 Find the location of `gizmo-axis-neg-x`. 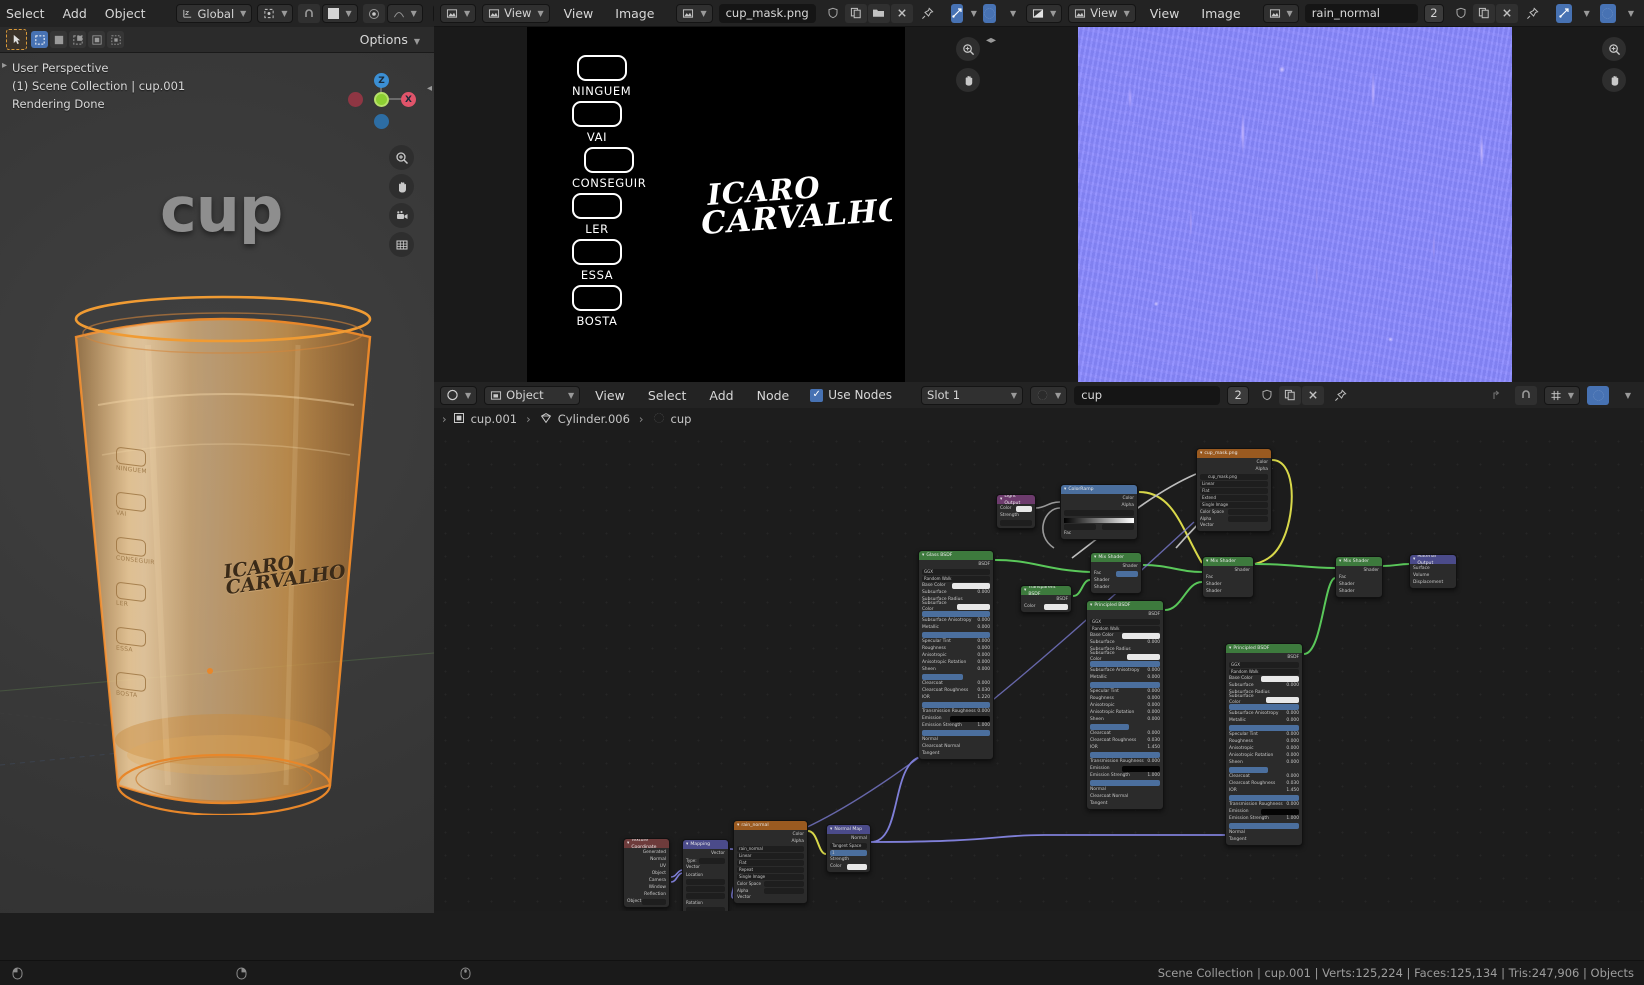

gizmo-axis-neg-x is located at coordinates (355, 99).